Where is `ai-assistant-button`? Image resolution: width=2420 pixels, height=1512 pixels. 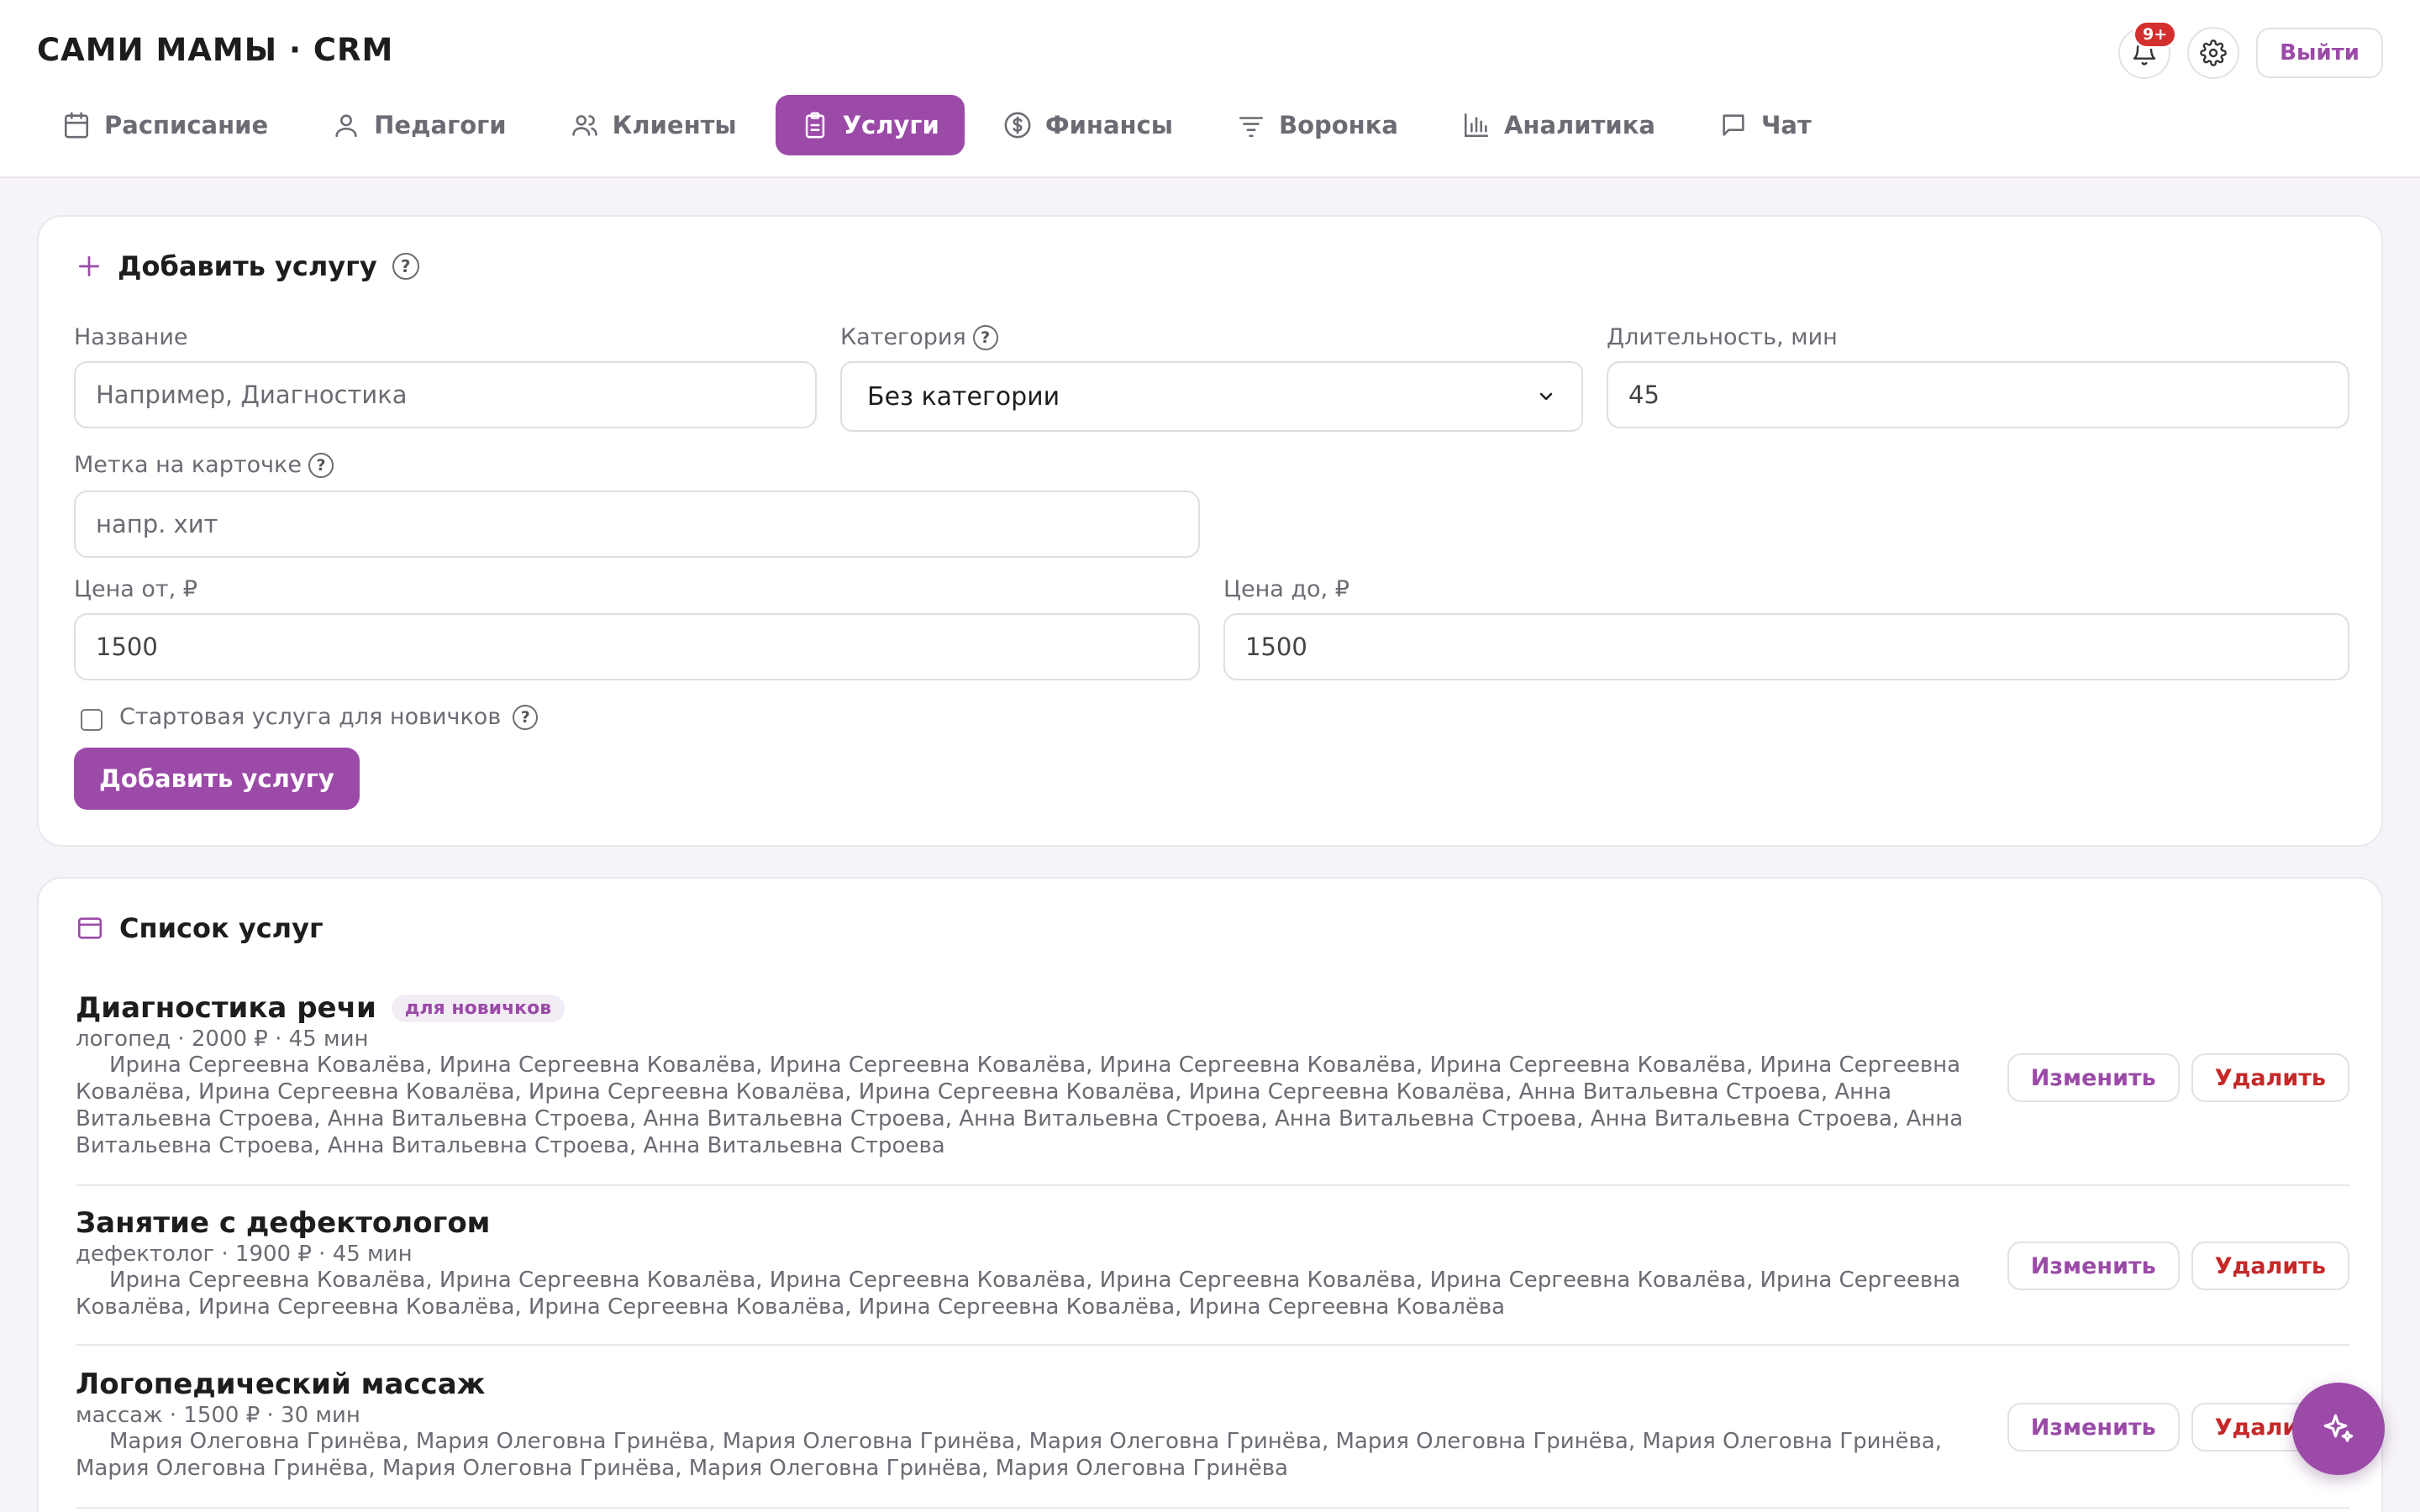
ai-assistant-button is located at coordinates (2338, 1429).